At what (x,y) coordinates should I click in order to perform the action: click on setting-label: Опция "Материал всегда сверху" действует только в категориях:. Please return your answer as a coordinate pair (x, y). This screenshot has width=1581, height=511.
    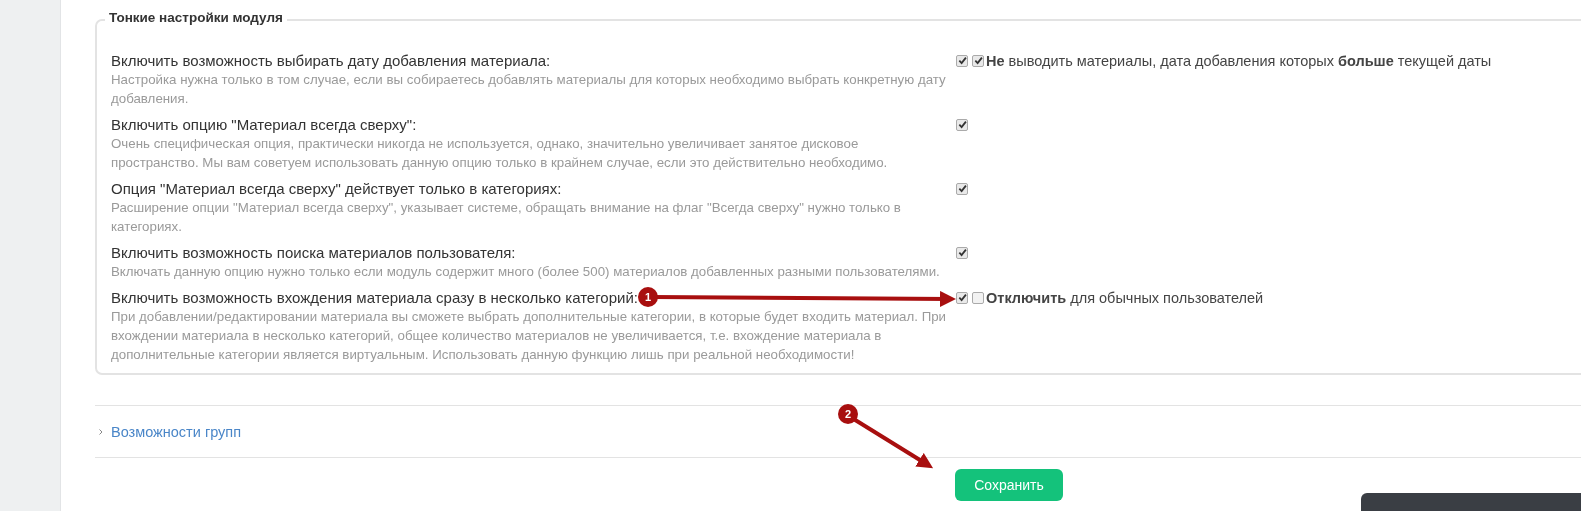
    Looking at the image, I should click on (336, 188).